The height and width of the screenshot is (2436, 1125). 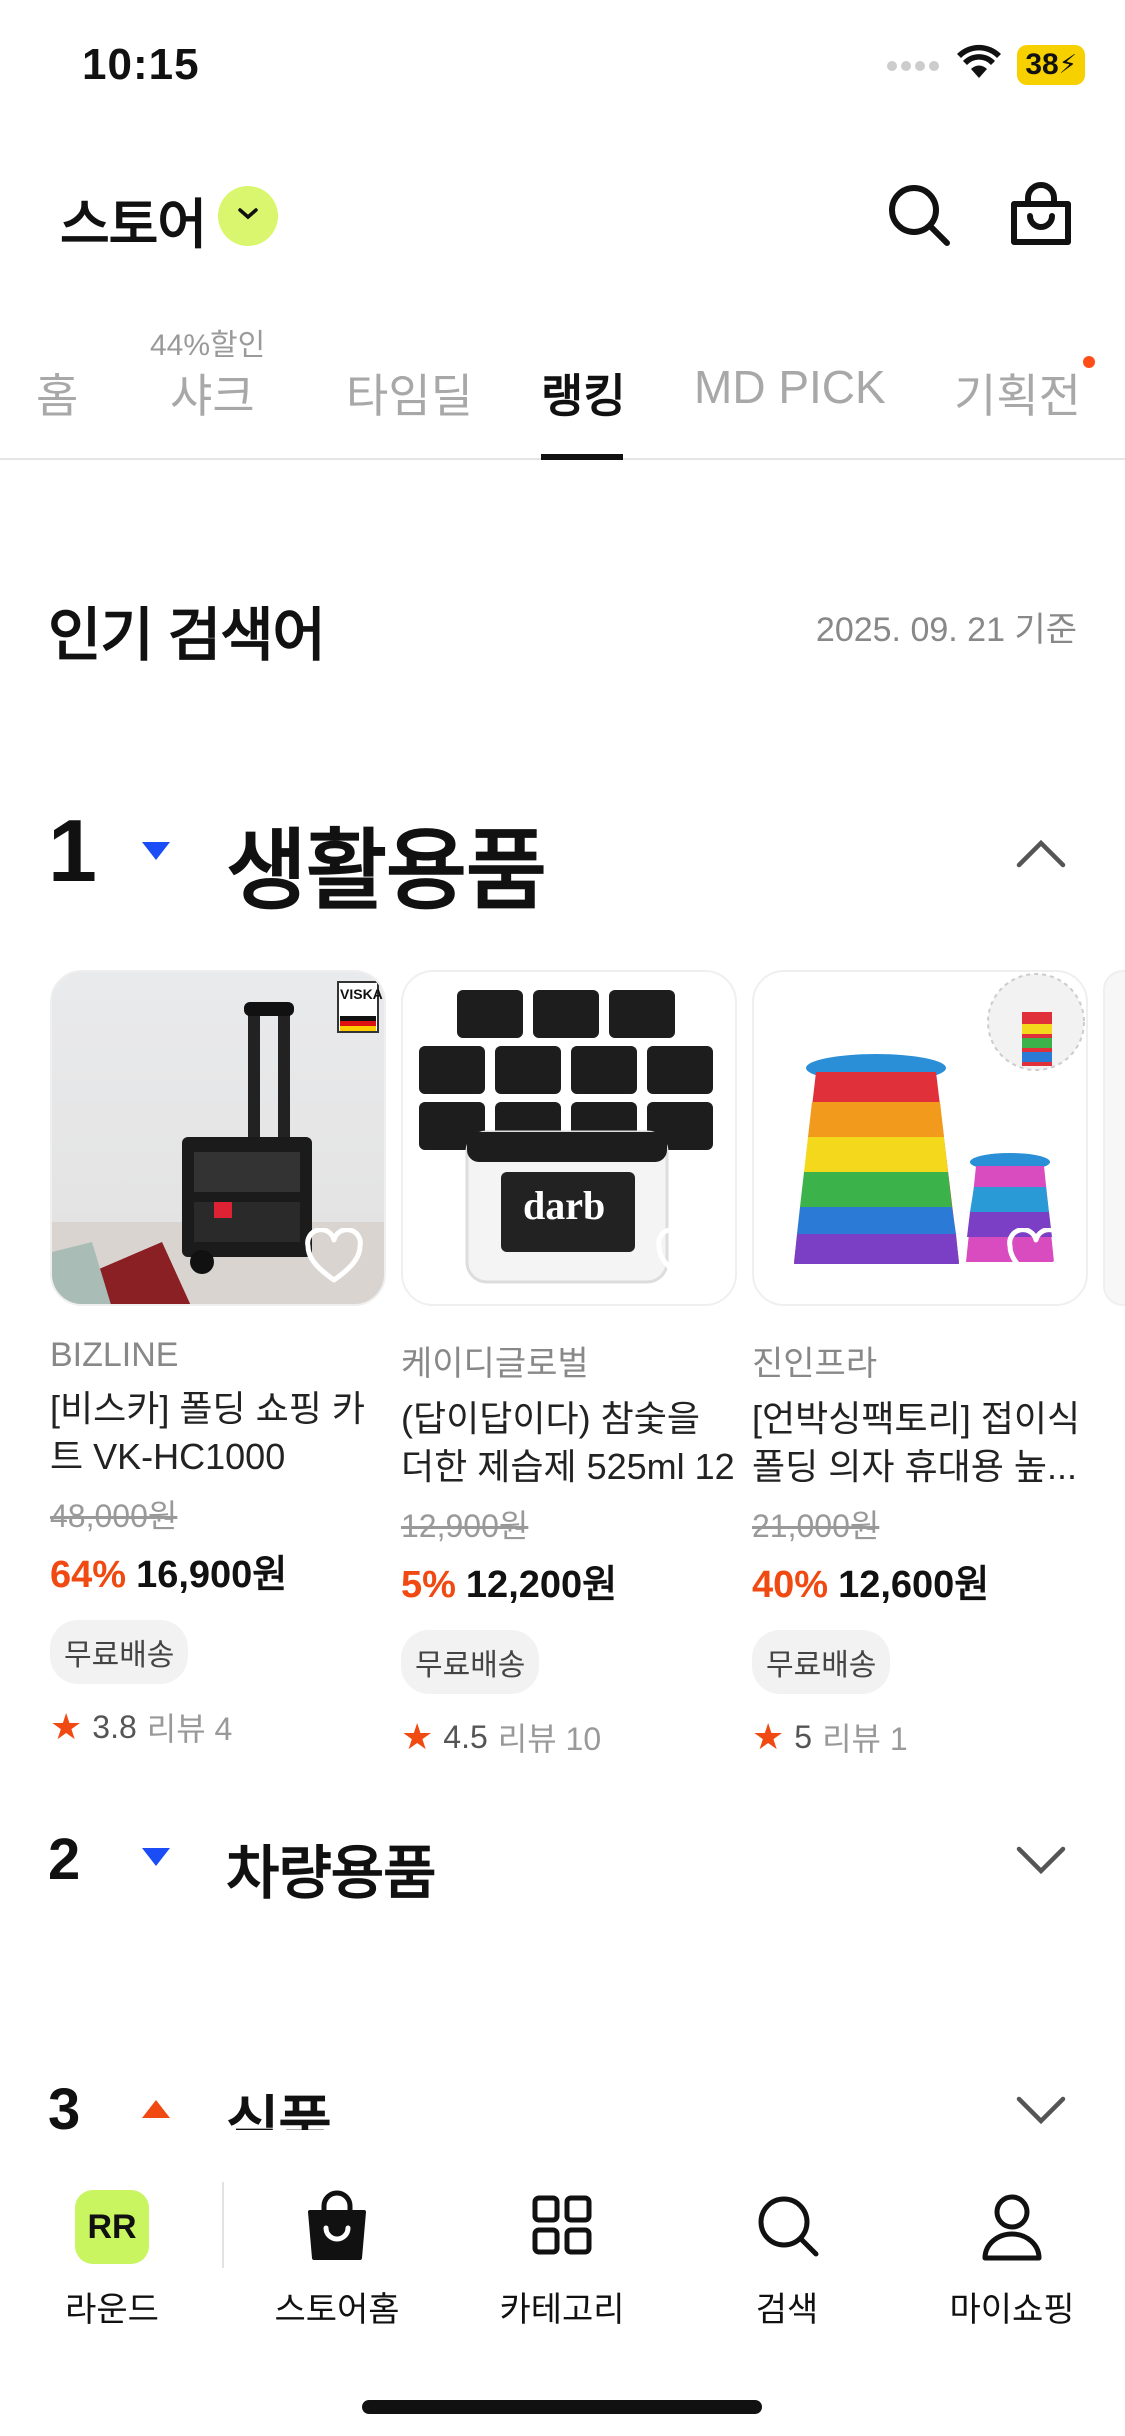 I want to click on shopping-bag-icon, so click(x=1041, y=218).